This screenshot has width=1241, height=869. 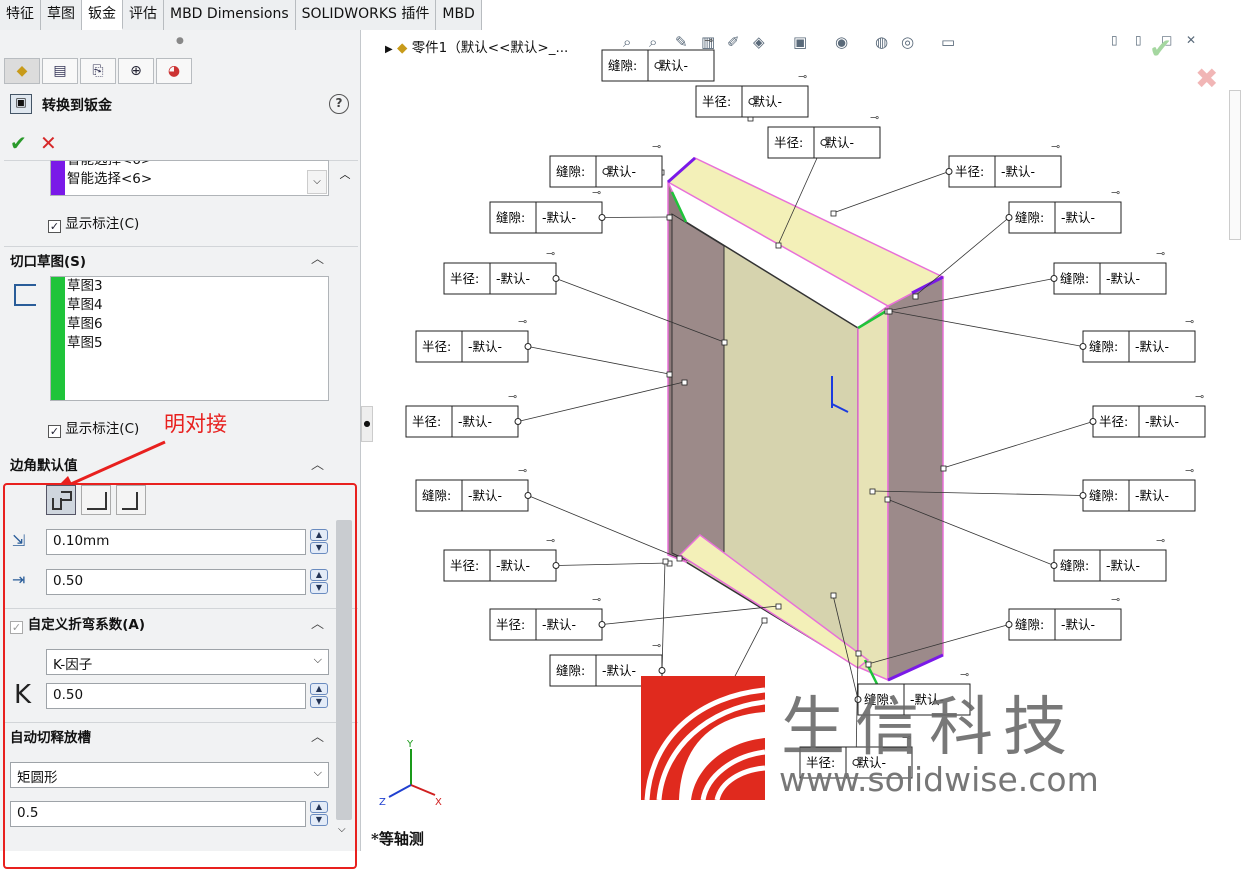 What do you see at coordinates (48, 143) in the screenshot?
I see `cancel-button: ✕` at bounding box center [48, 143].